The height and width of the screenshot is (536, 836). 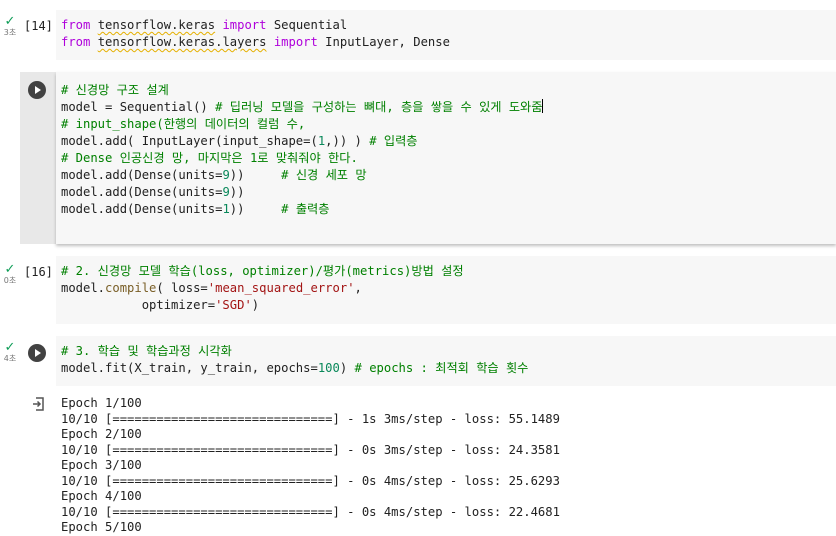 I want to click on code-token: compile, so click(x=131, y=288).